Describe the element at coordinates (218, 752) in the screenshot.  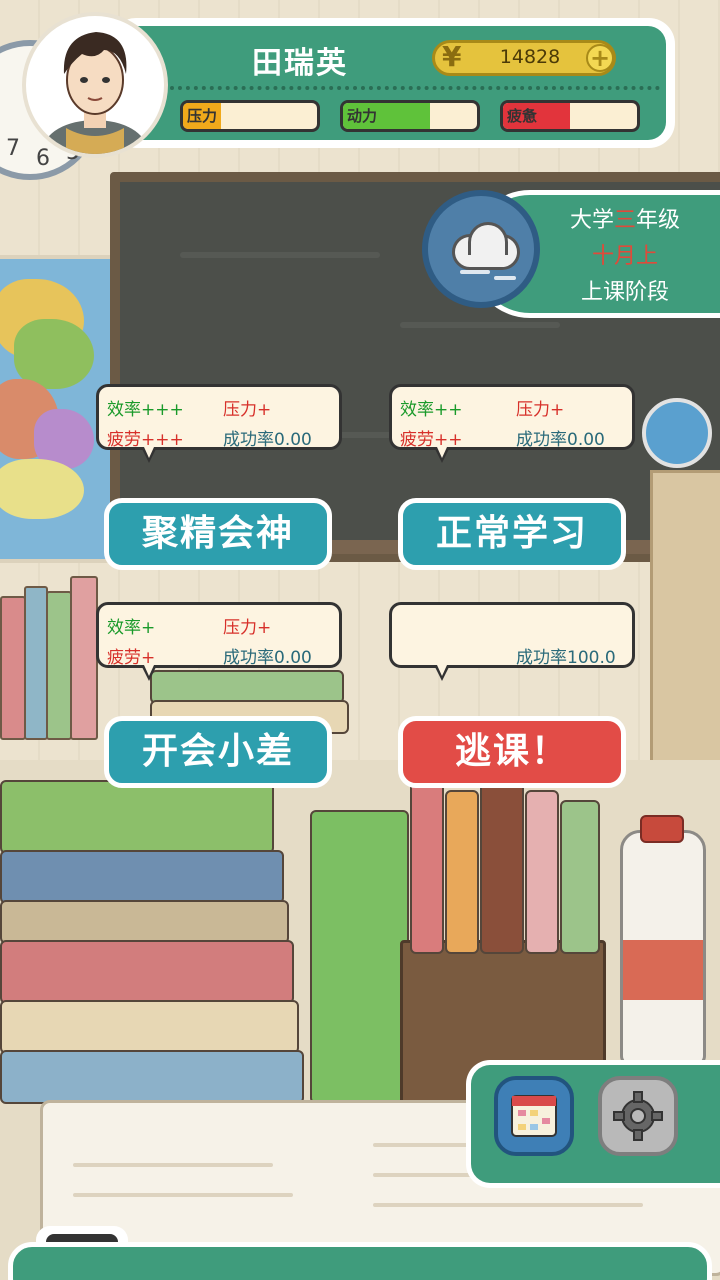
I see `daydream-button: 开会小差` at that location.